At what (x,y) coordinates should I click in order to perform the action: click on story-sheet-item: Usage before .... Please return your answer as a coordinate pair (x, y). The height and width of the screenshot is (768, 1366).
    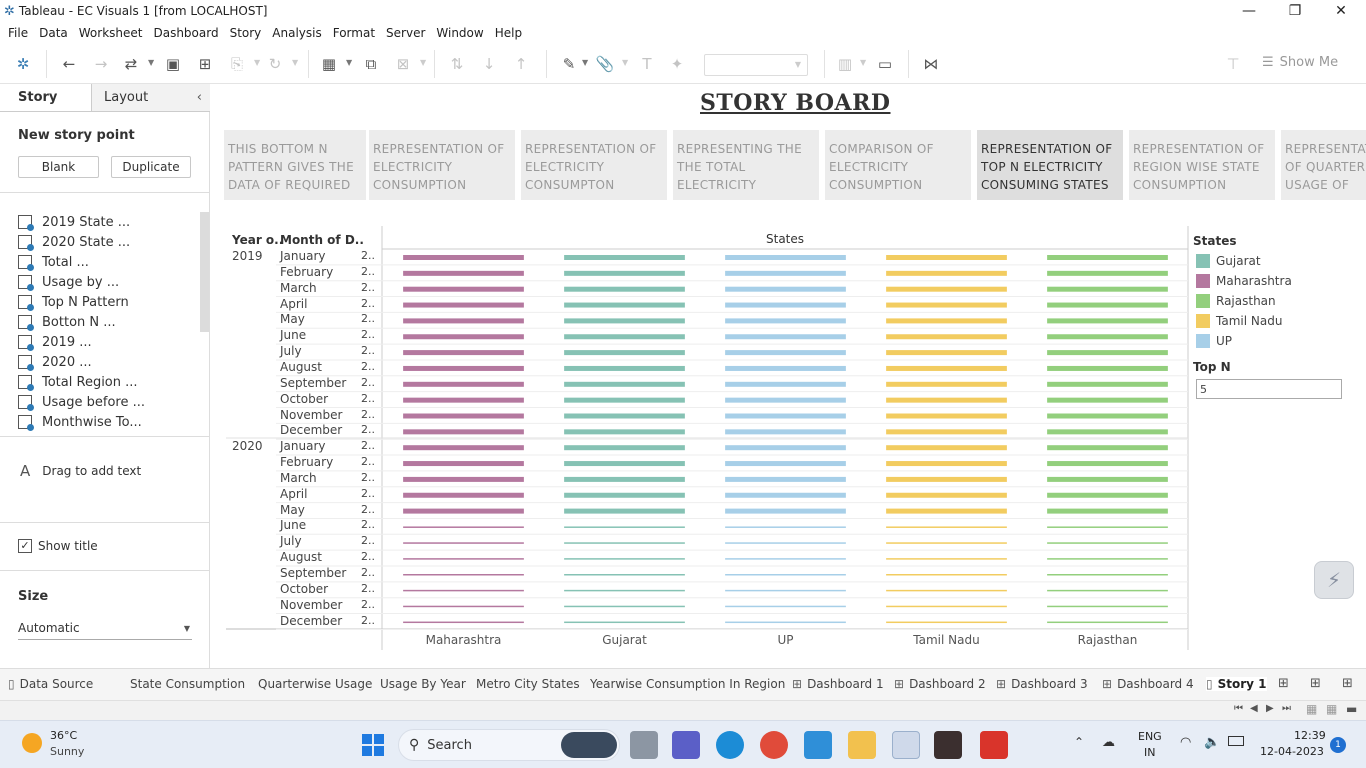
    Looking at the image, I should click on (81, 402).